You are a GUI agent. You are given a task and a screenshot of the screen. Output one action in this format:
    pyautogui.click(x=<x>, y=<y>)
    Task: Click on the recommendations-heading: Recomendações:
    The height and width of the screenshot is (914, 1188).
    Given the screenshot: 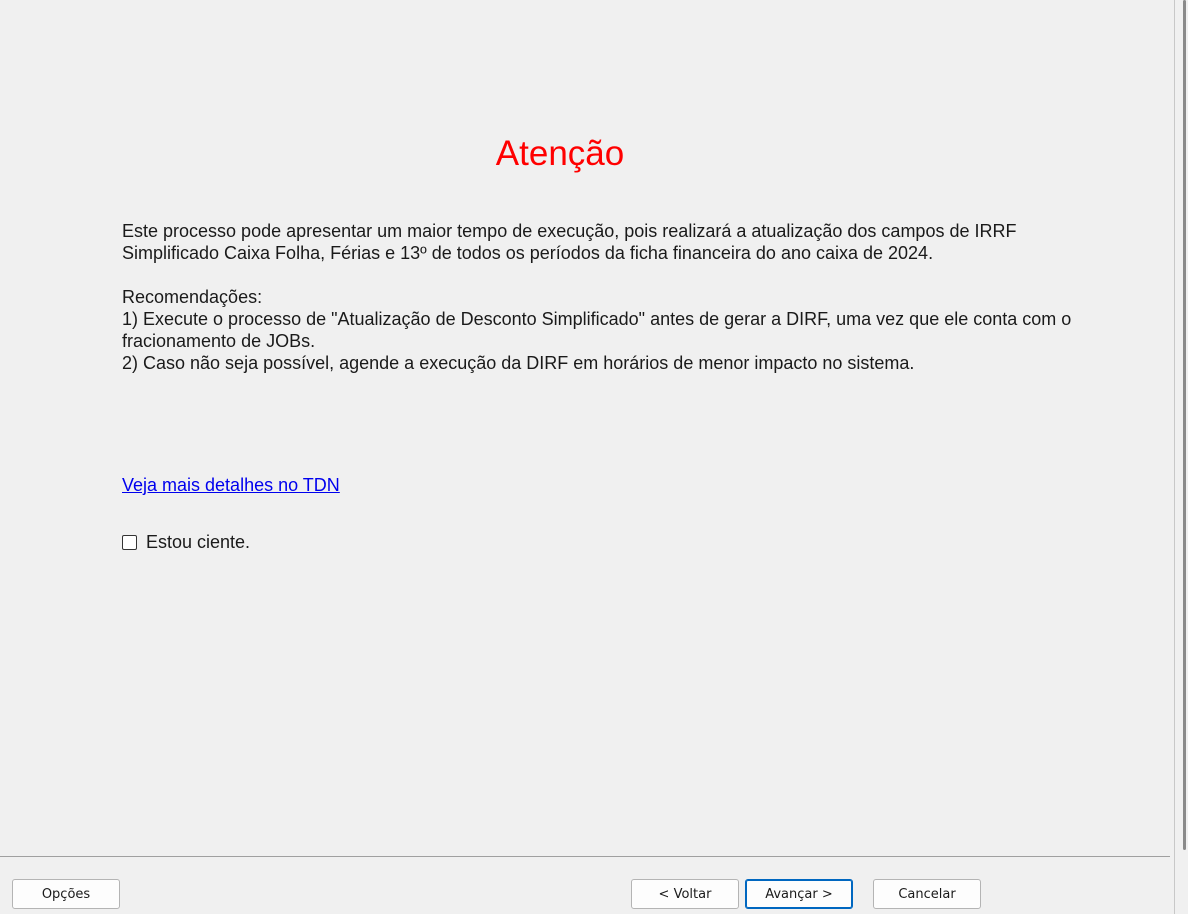 What is the action you would take?
    pyautogui.click(x=192, y=297)
    